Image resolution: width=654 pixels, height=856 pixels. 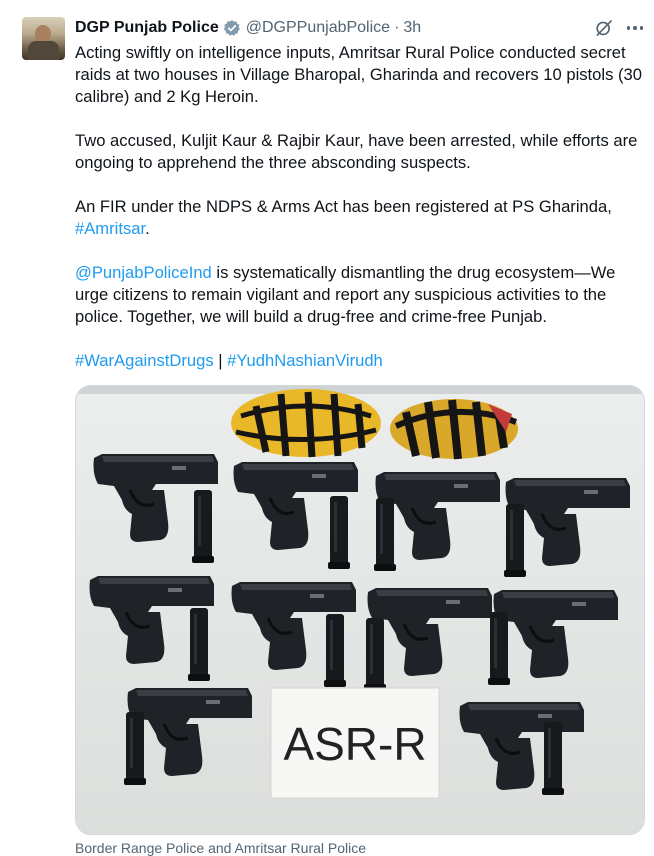 I want to click on hashtag-war-against-drugs: #WarAgainstDrugs, so click(x=144, y=360).